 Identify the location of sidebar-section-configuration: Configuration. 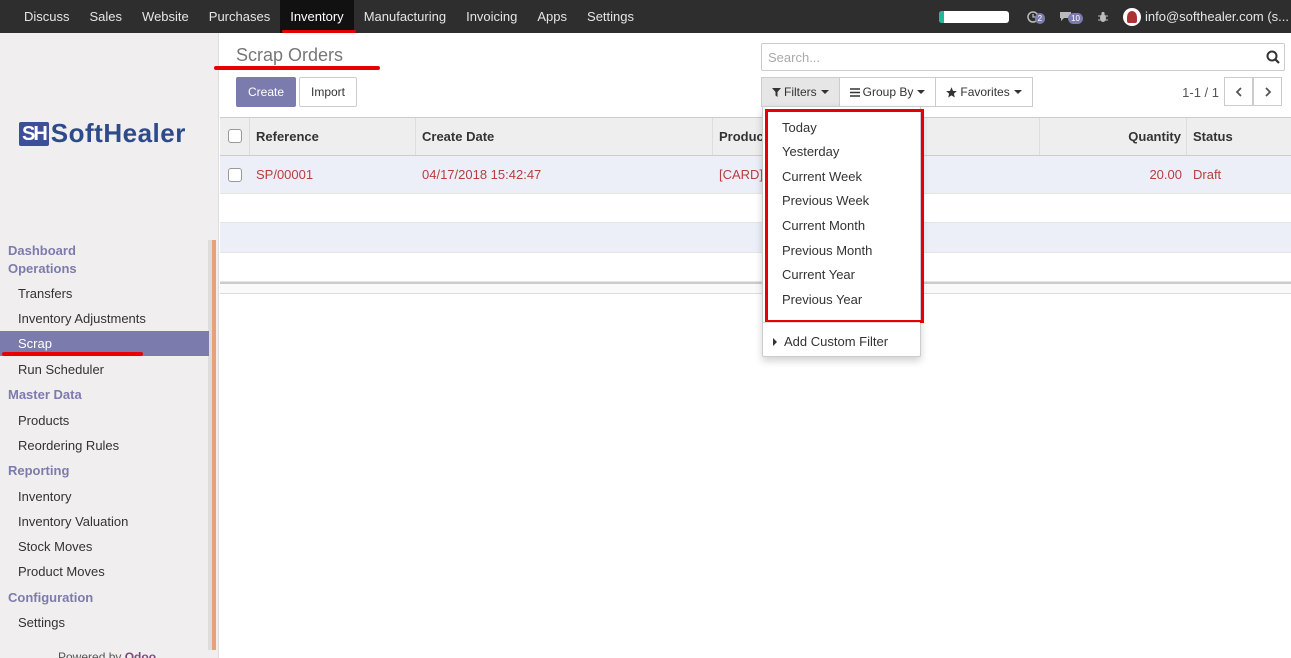
(51, 597).